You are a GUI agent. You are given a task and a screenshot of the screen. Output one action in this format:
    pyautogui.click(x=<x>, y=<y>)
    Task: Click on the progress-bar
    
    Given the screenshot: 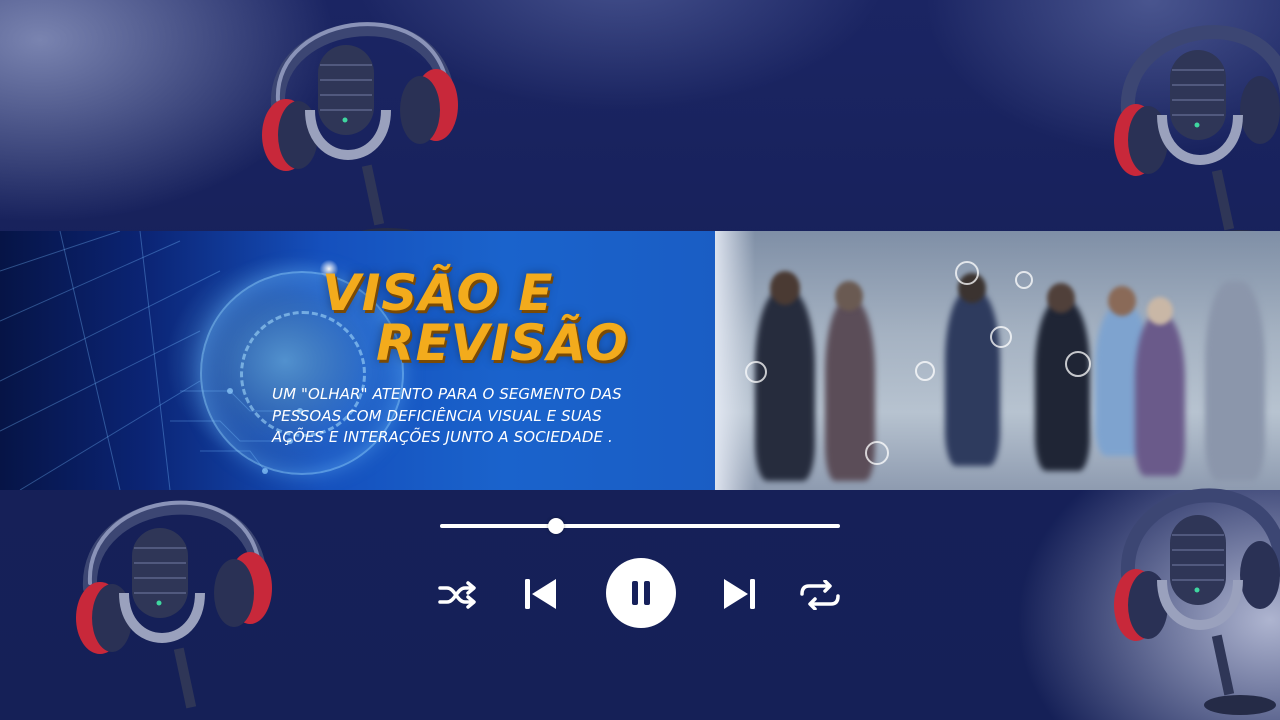 What is the action you would take?
    pyautogui.click(x=640, y=526)
    